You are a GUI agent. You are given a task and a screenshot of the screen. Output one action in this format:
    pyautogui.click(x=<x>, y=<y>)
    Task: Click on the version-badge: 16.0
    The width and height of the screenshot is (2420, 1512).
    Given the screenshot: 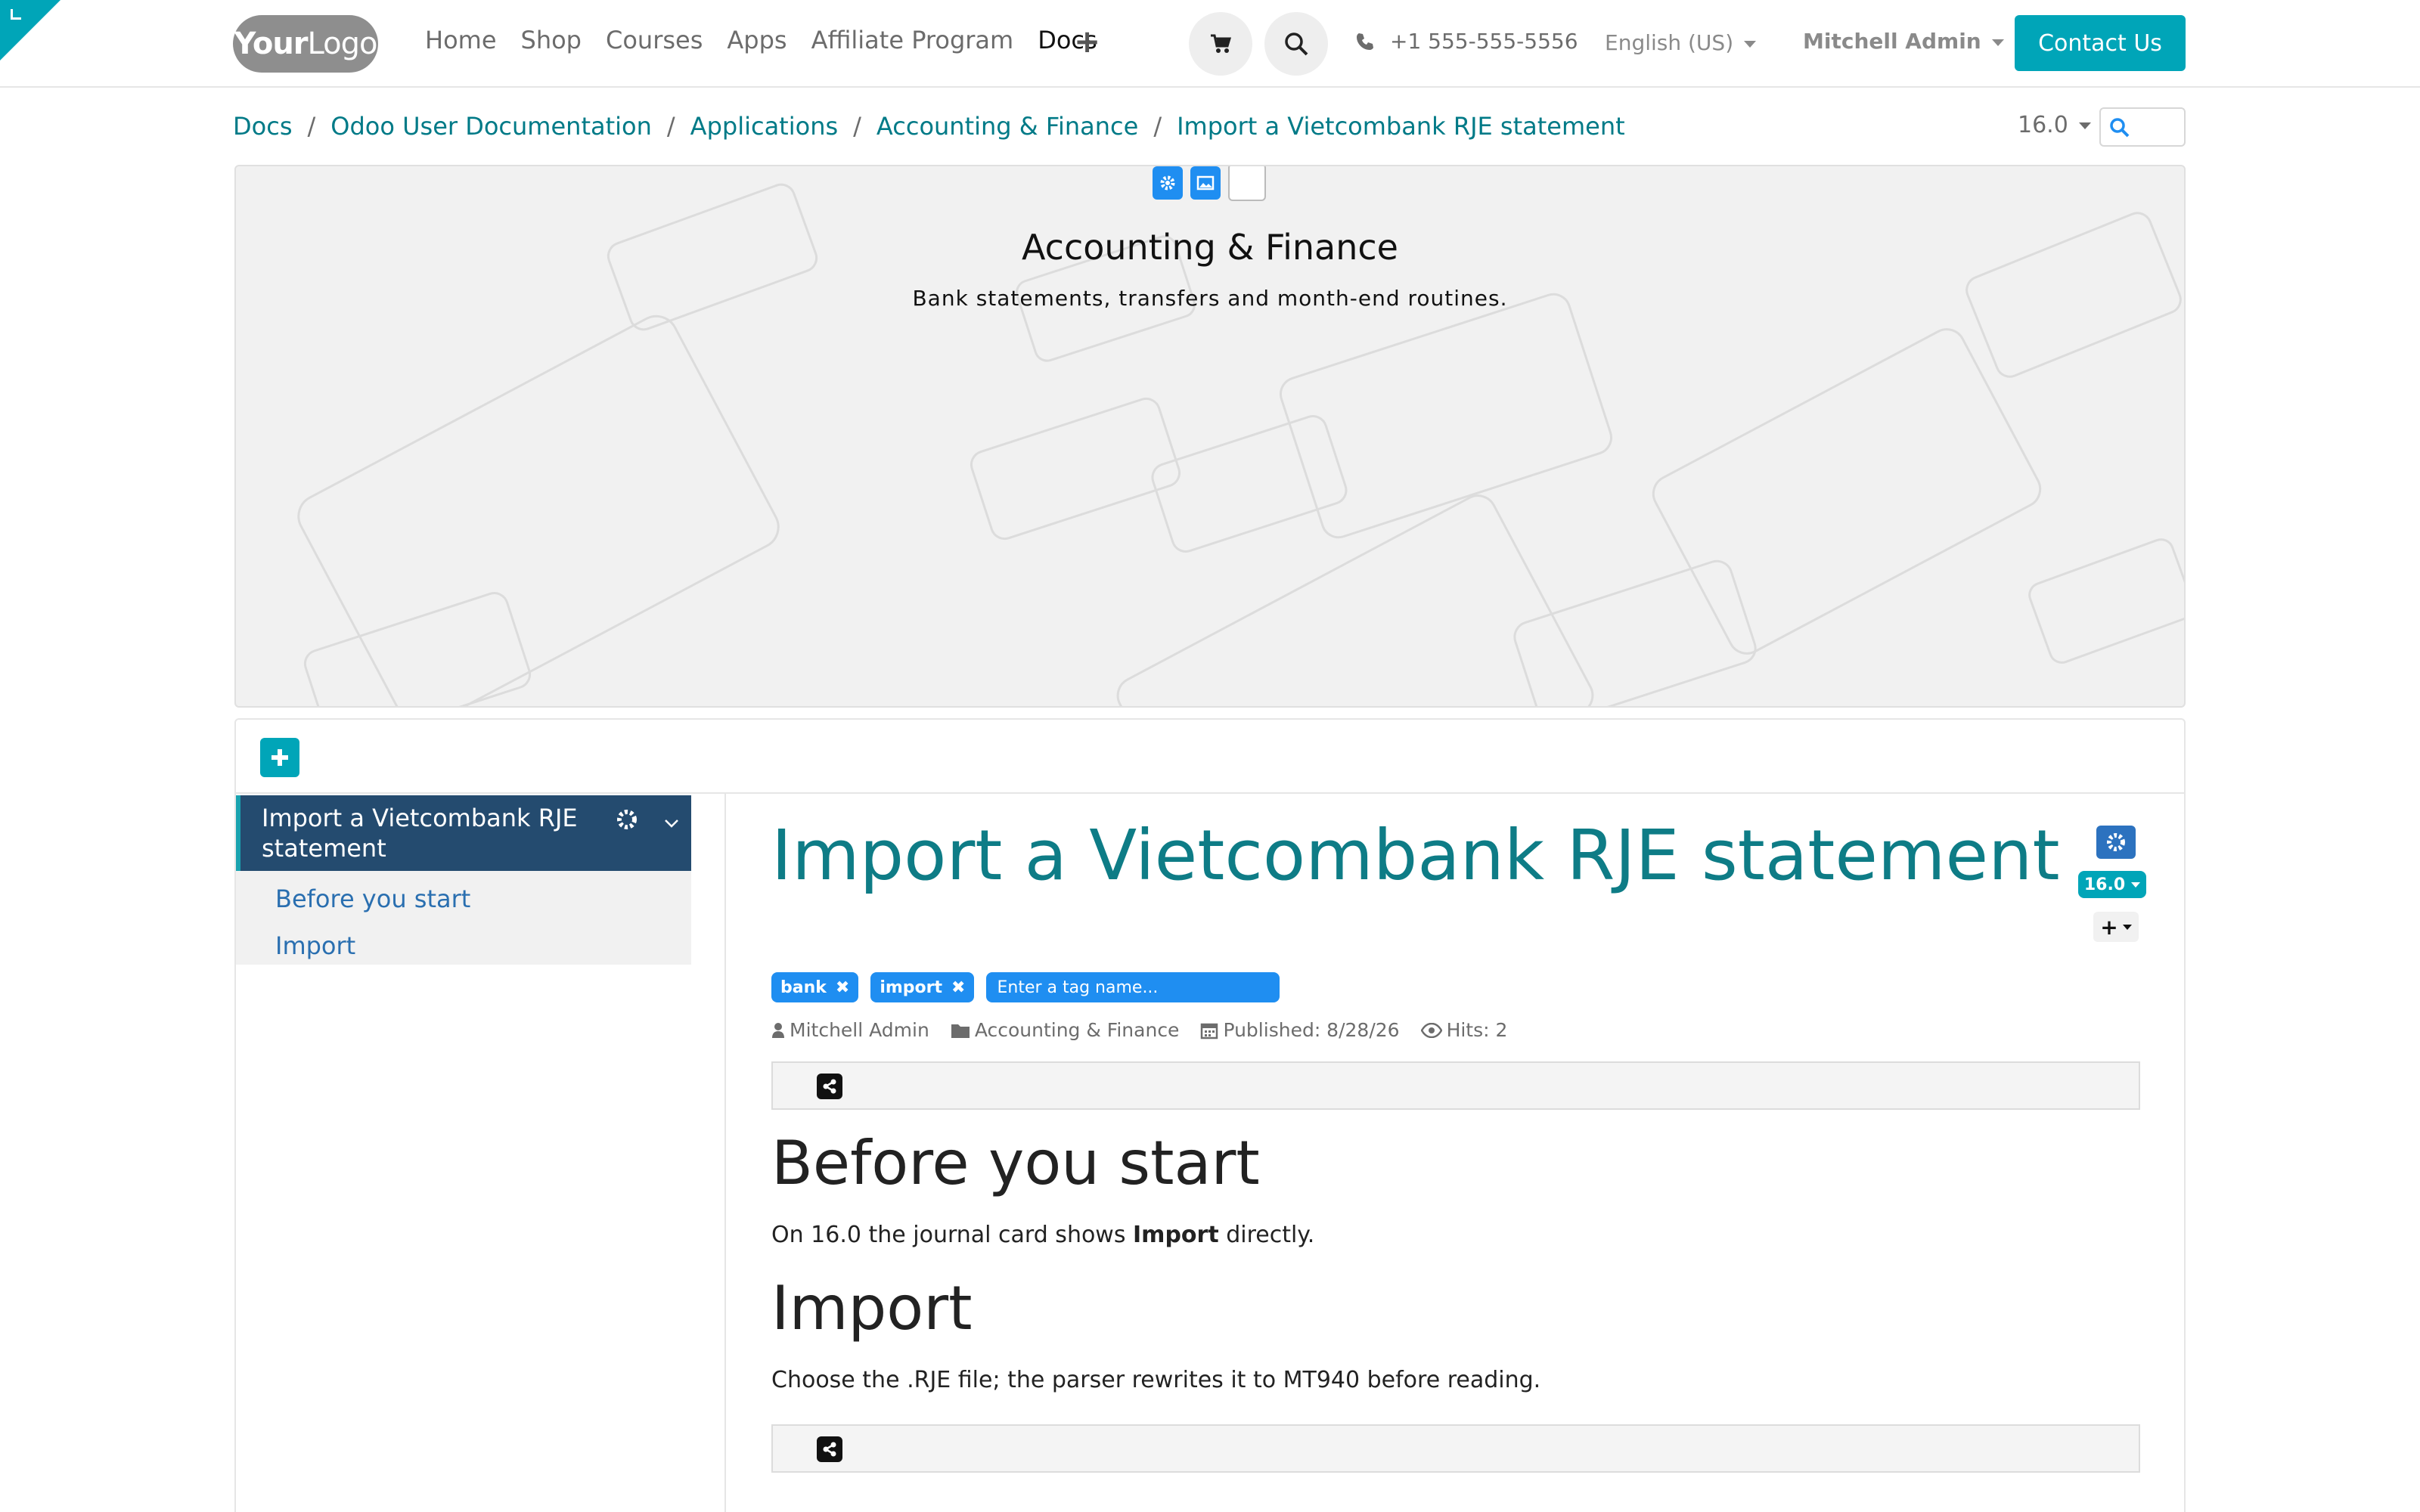 What is the action you would take?
    pyautogui.click(x=2112, y=884)
    